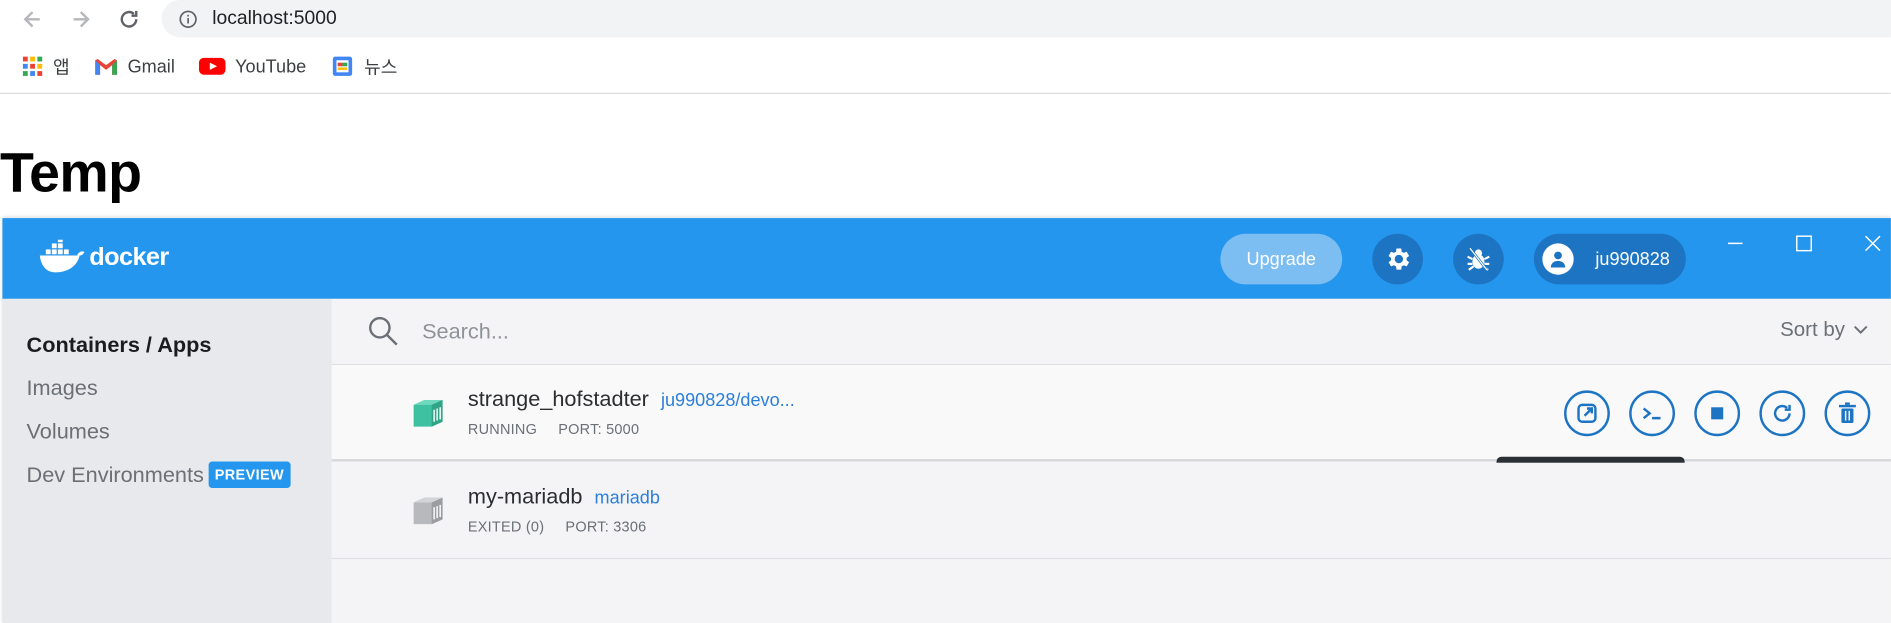 The image size is (1891, 623). I want to click on container-status: EXITED (0), so click(506, 527).